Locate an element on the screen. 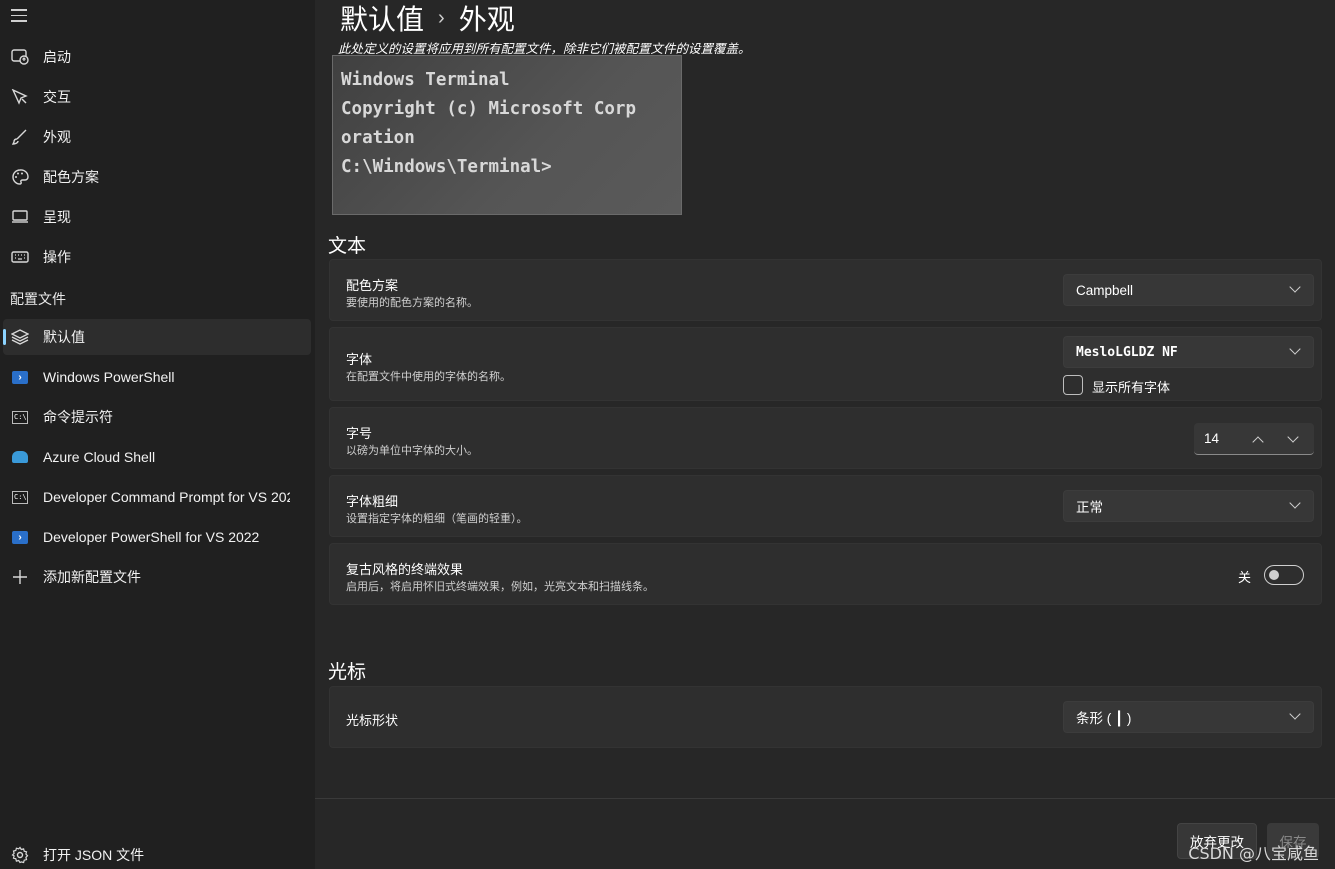  nav-label: Azure Cloud Shell is located at coordinates (99, 457).